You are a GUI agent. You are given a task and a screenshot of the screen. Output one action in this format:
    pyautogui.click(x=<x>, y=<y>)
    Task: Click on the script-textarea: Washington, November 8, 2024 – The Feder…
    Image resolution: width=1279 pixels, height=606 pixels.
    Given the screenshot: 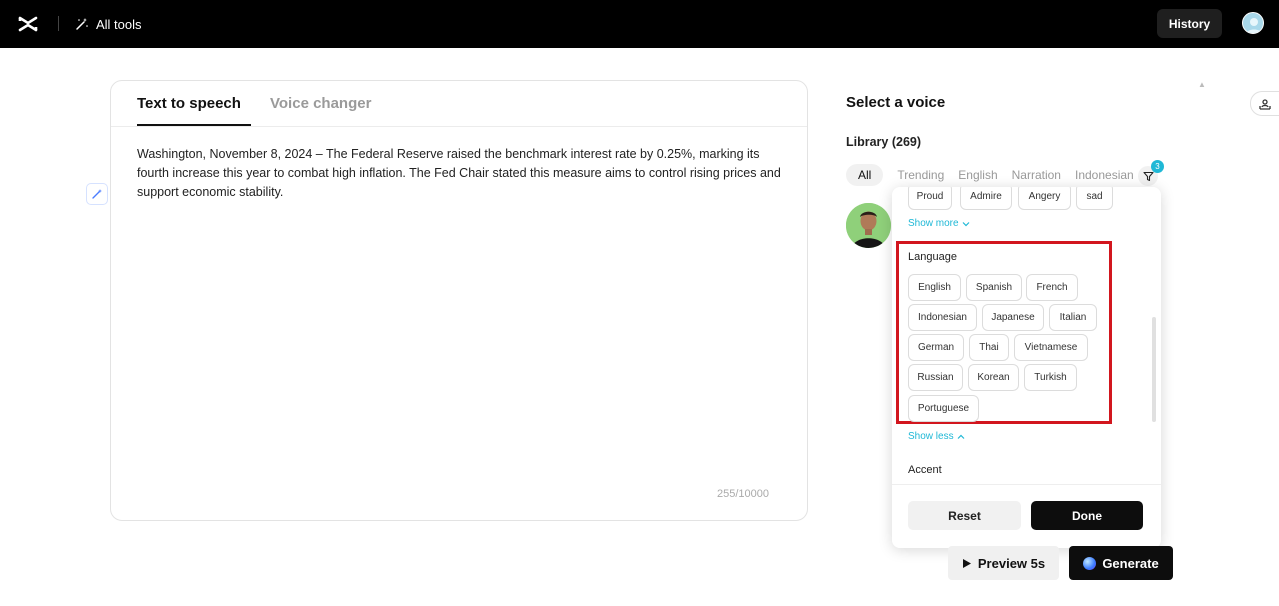 What is the action you would take?
    pyautogui.click(x=462, y=173)
    